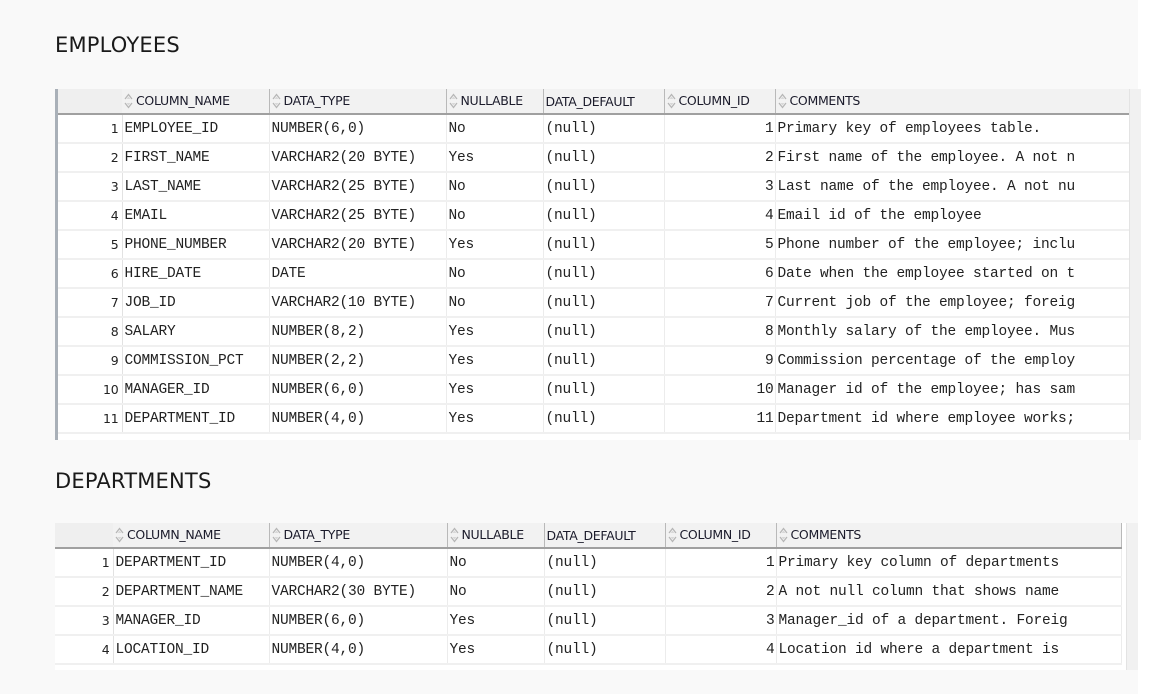 The width and height of the screenshot is (1160, 694). What do you see at coordinates (196, 158) in the screenshot?
I see `cell-column-name: FIRST_NAME` at bounding box center [196, 158].